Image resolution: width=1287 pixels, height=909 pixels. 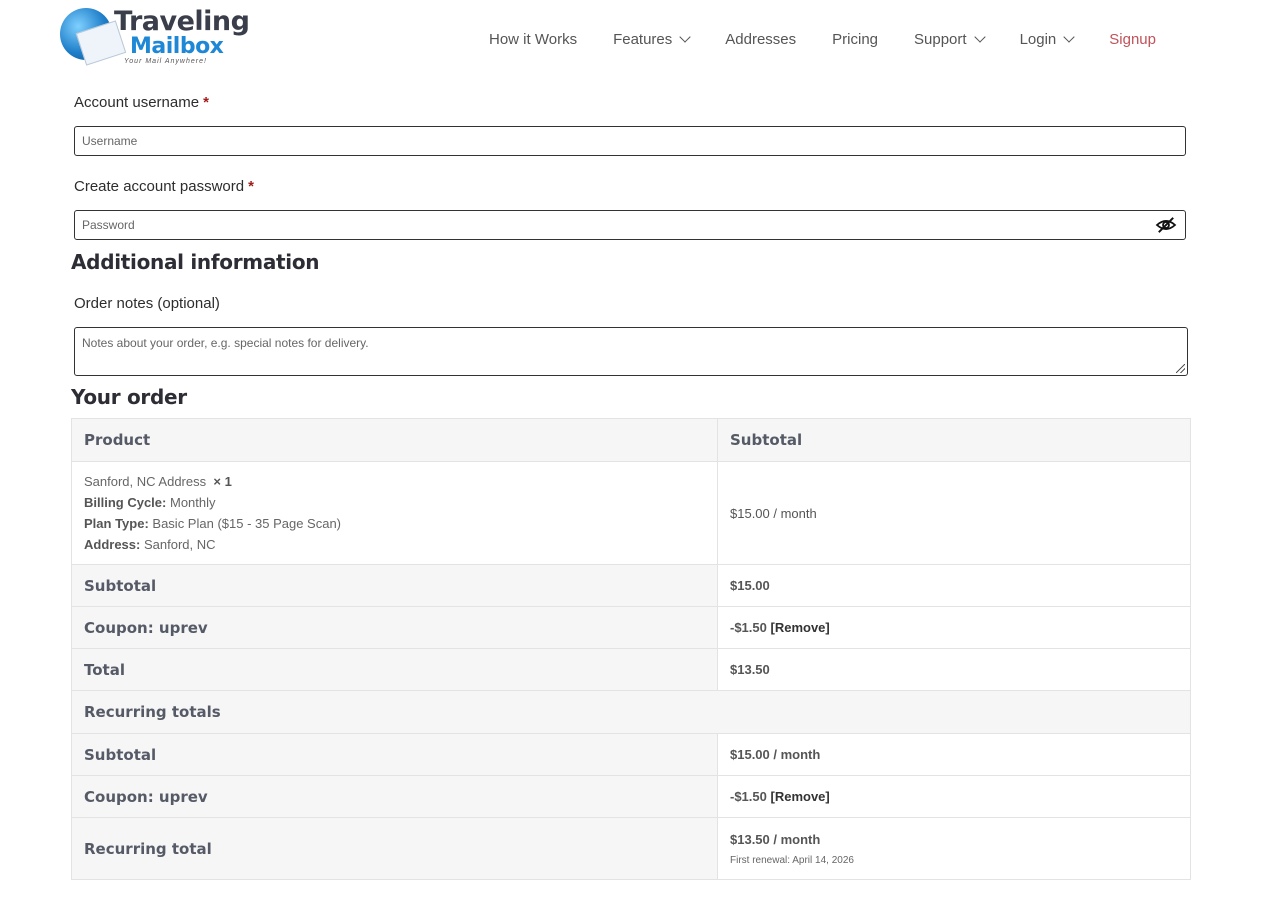 What do you see at coordinates (394, 669) in the screenshot?
I see `total-label: Total` at bounding box center [394, 669].